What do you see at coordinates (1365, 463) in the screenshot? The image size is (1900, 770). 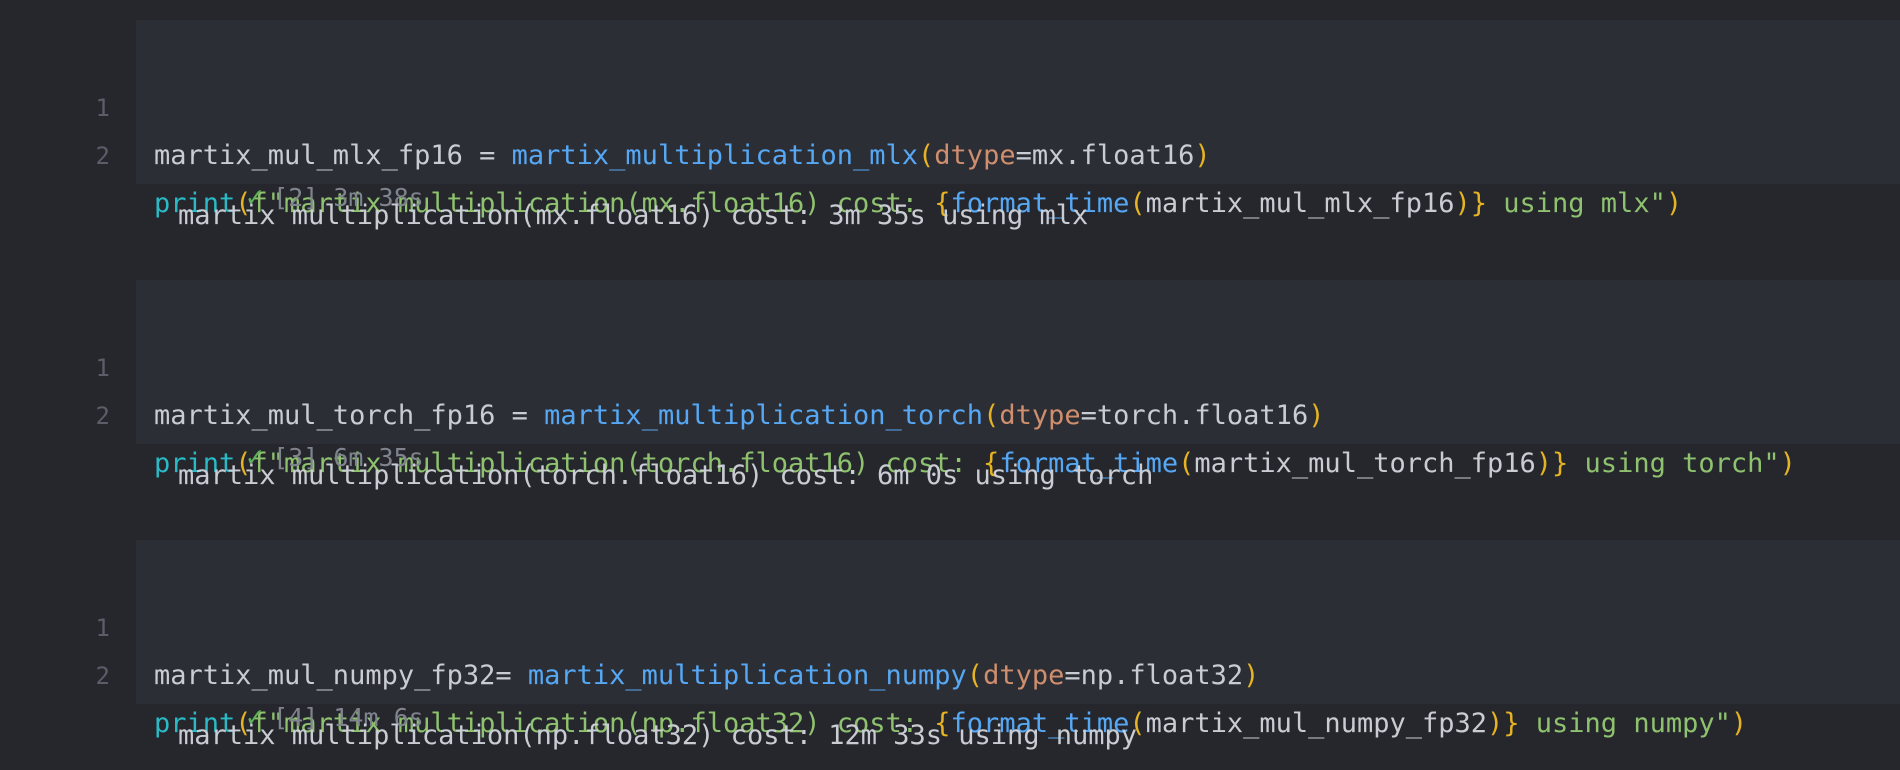 I see `argument-value: martix_mul_torch_fp16` at bounding box center [1365, 463].